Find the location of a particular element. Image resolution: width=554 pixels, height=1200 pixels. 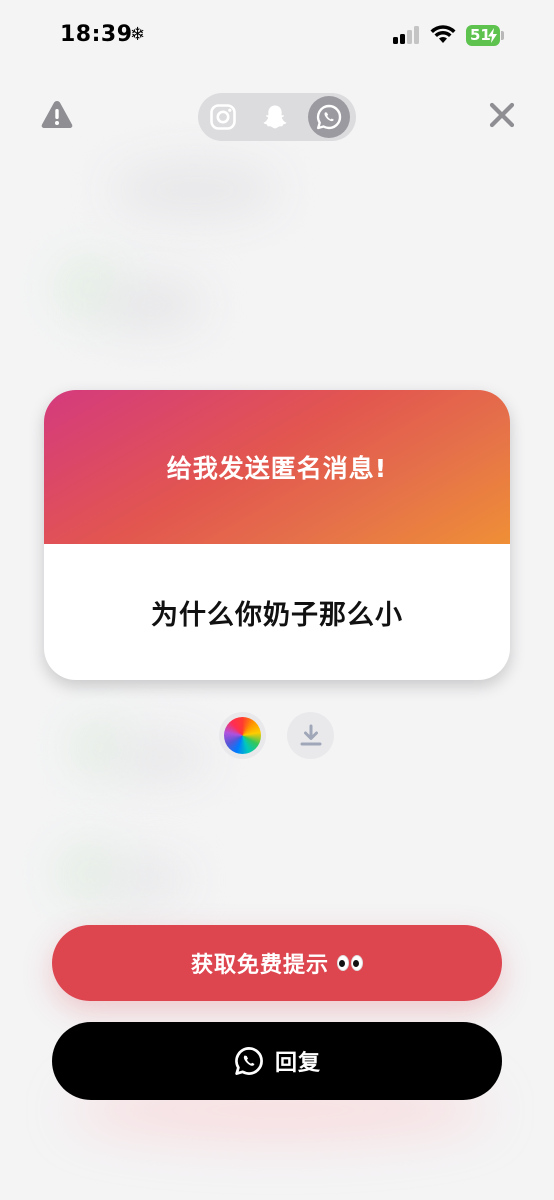

color-picker-button is located at coordinates (242, 735).